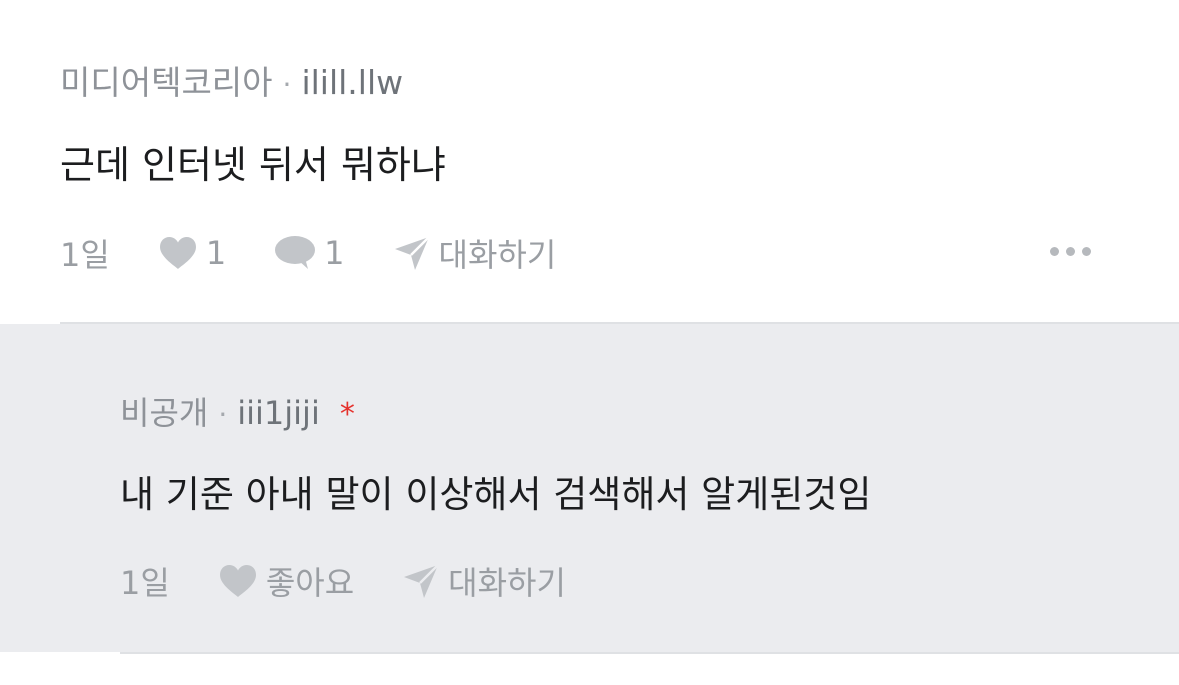  I want to click on reply-count: 1, so click(334, 253).